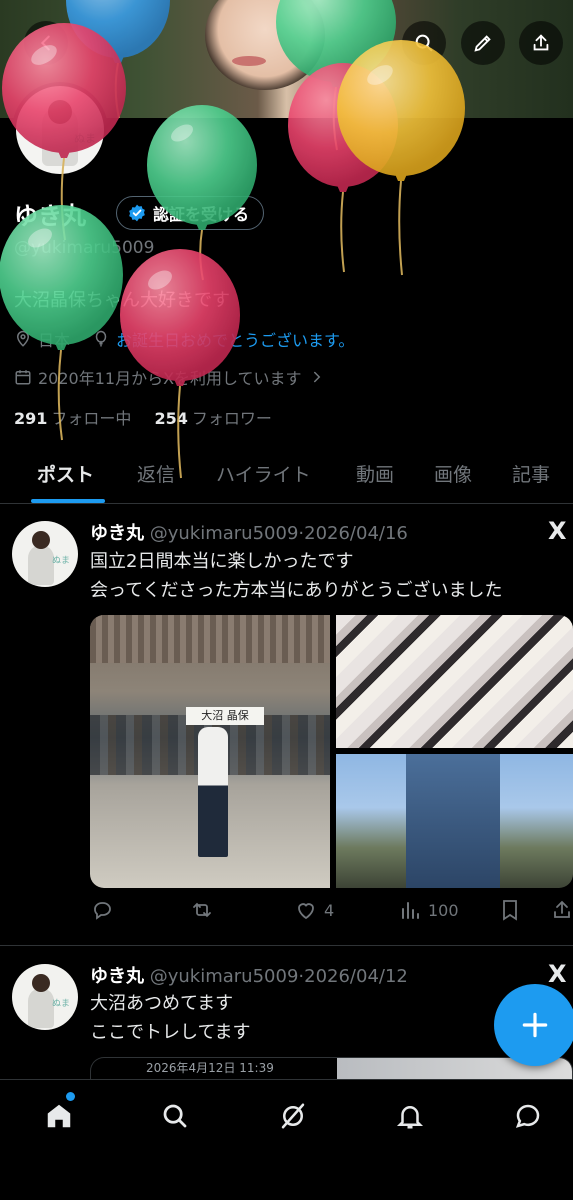 Image resolution: width=573 pixels, height=1200 pixels. I want to click on repost-icon, so click(202, 910).